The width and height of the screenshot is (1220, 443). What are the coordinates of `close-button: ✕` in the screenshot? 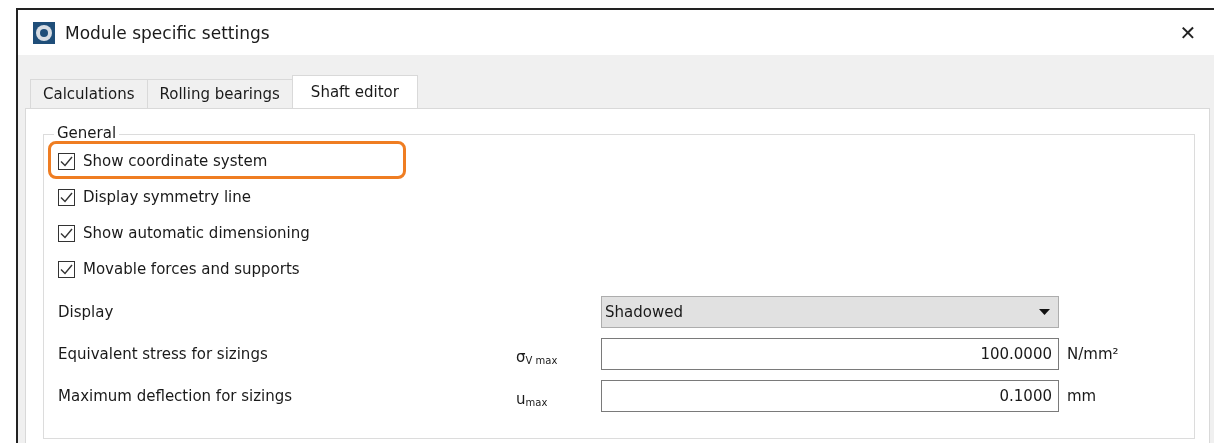 It's located at (1188, 32).